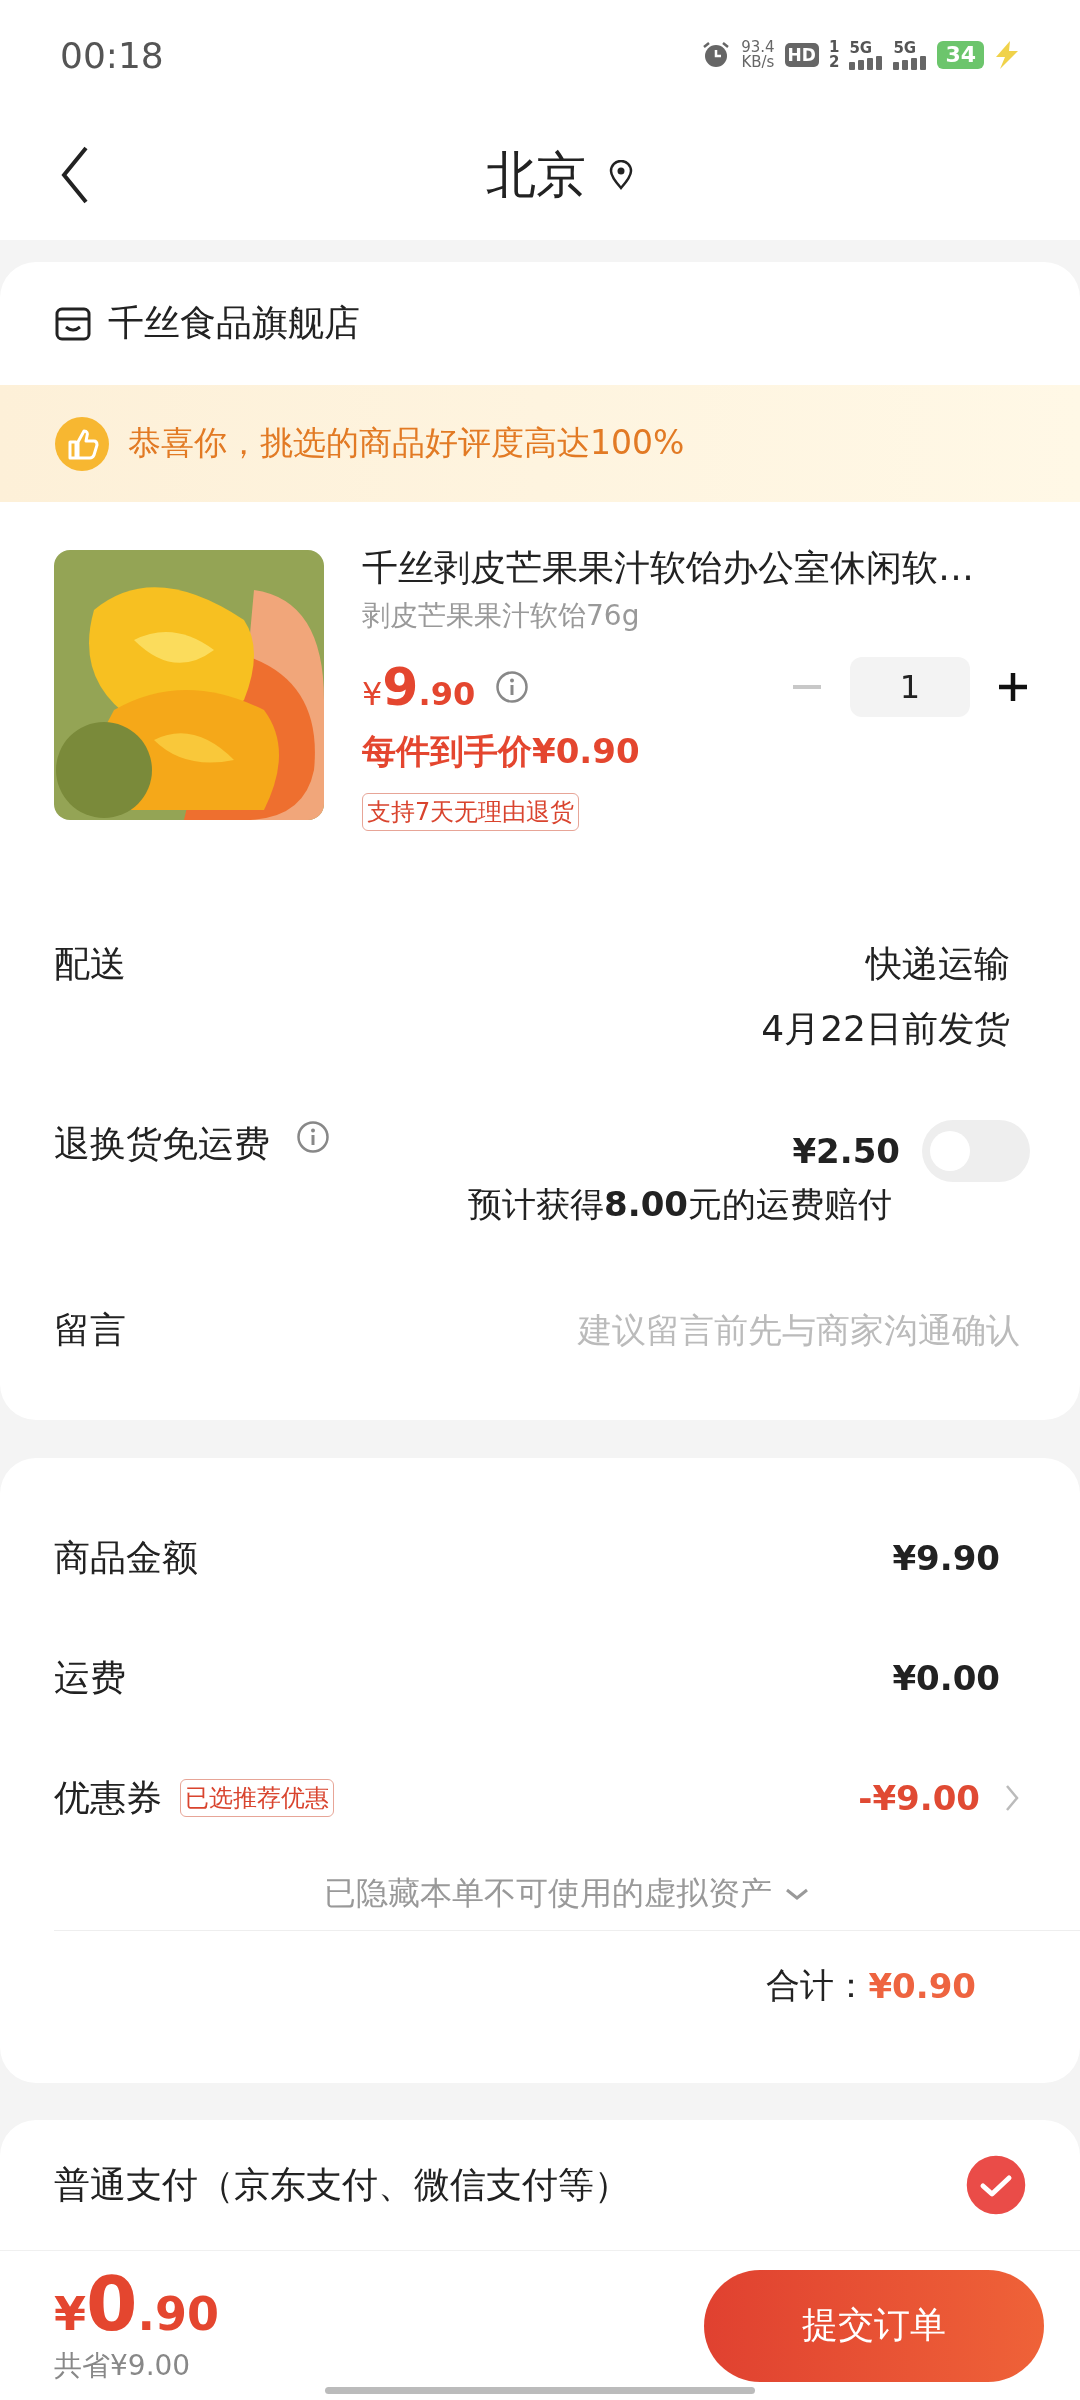 The image size is (1080, 2400). Describe the element at coordinates (758, 62) in the screenshot. I see `speed-unit: KB/s` at that location.